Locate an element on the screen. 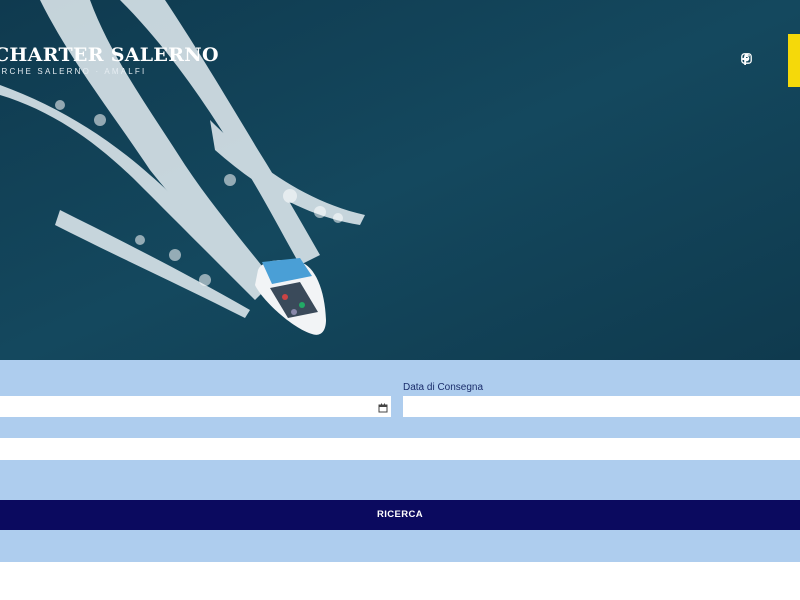 Image resolution: width=800 pixels, height=600 pixels. pickup-date-field is located at coordinates (195, 406).